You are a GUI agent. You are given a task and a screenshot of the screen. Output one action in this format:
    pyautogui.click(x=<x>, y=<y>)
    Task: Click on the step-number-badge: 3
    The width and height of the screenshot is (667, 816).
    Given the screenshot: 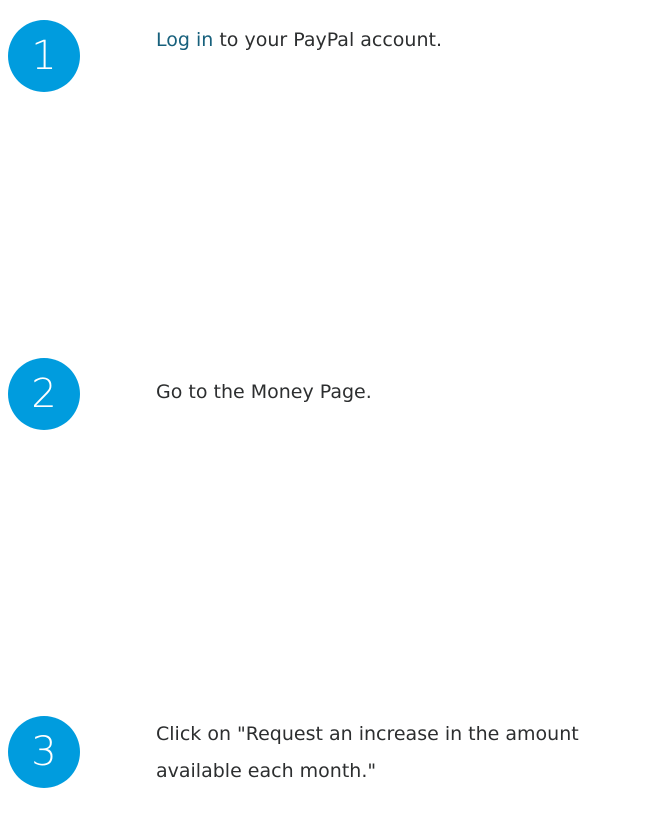 What is the action you would take?
    pyautogui.click(x=44, y=752)
    